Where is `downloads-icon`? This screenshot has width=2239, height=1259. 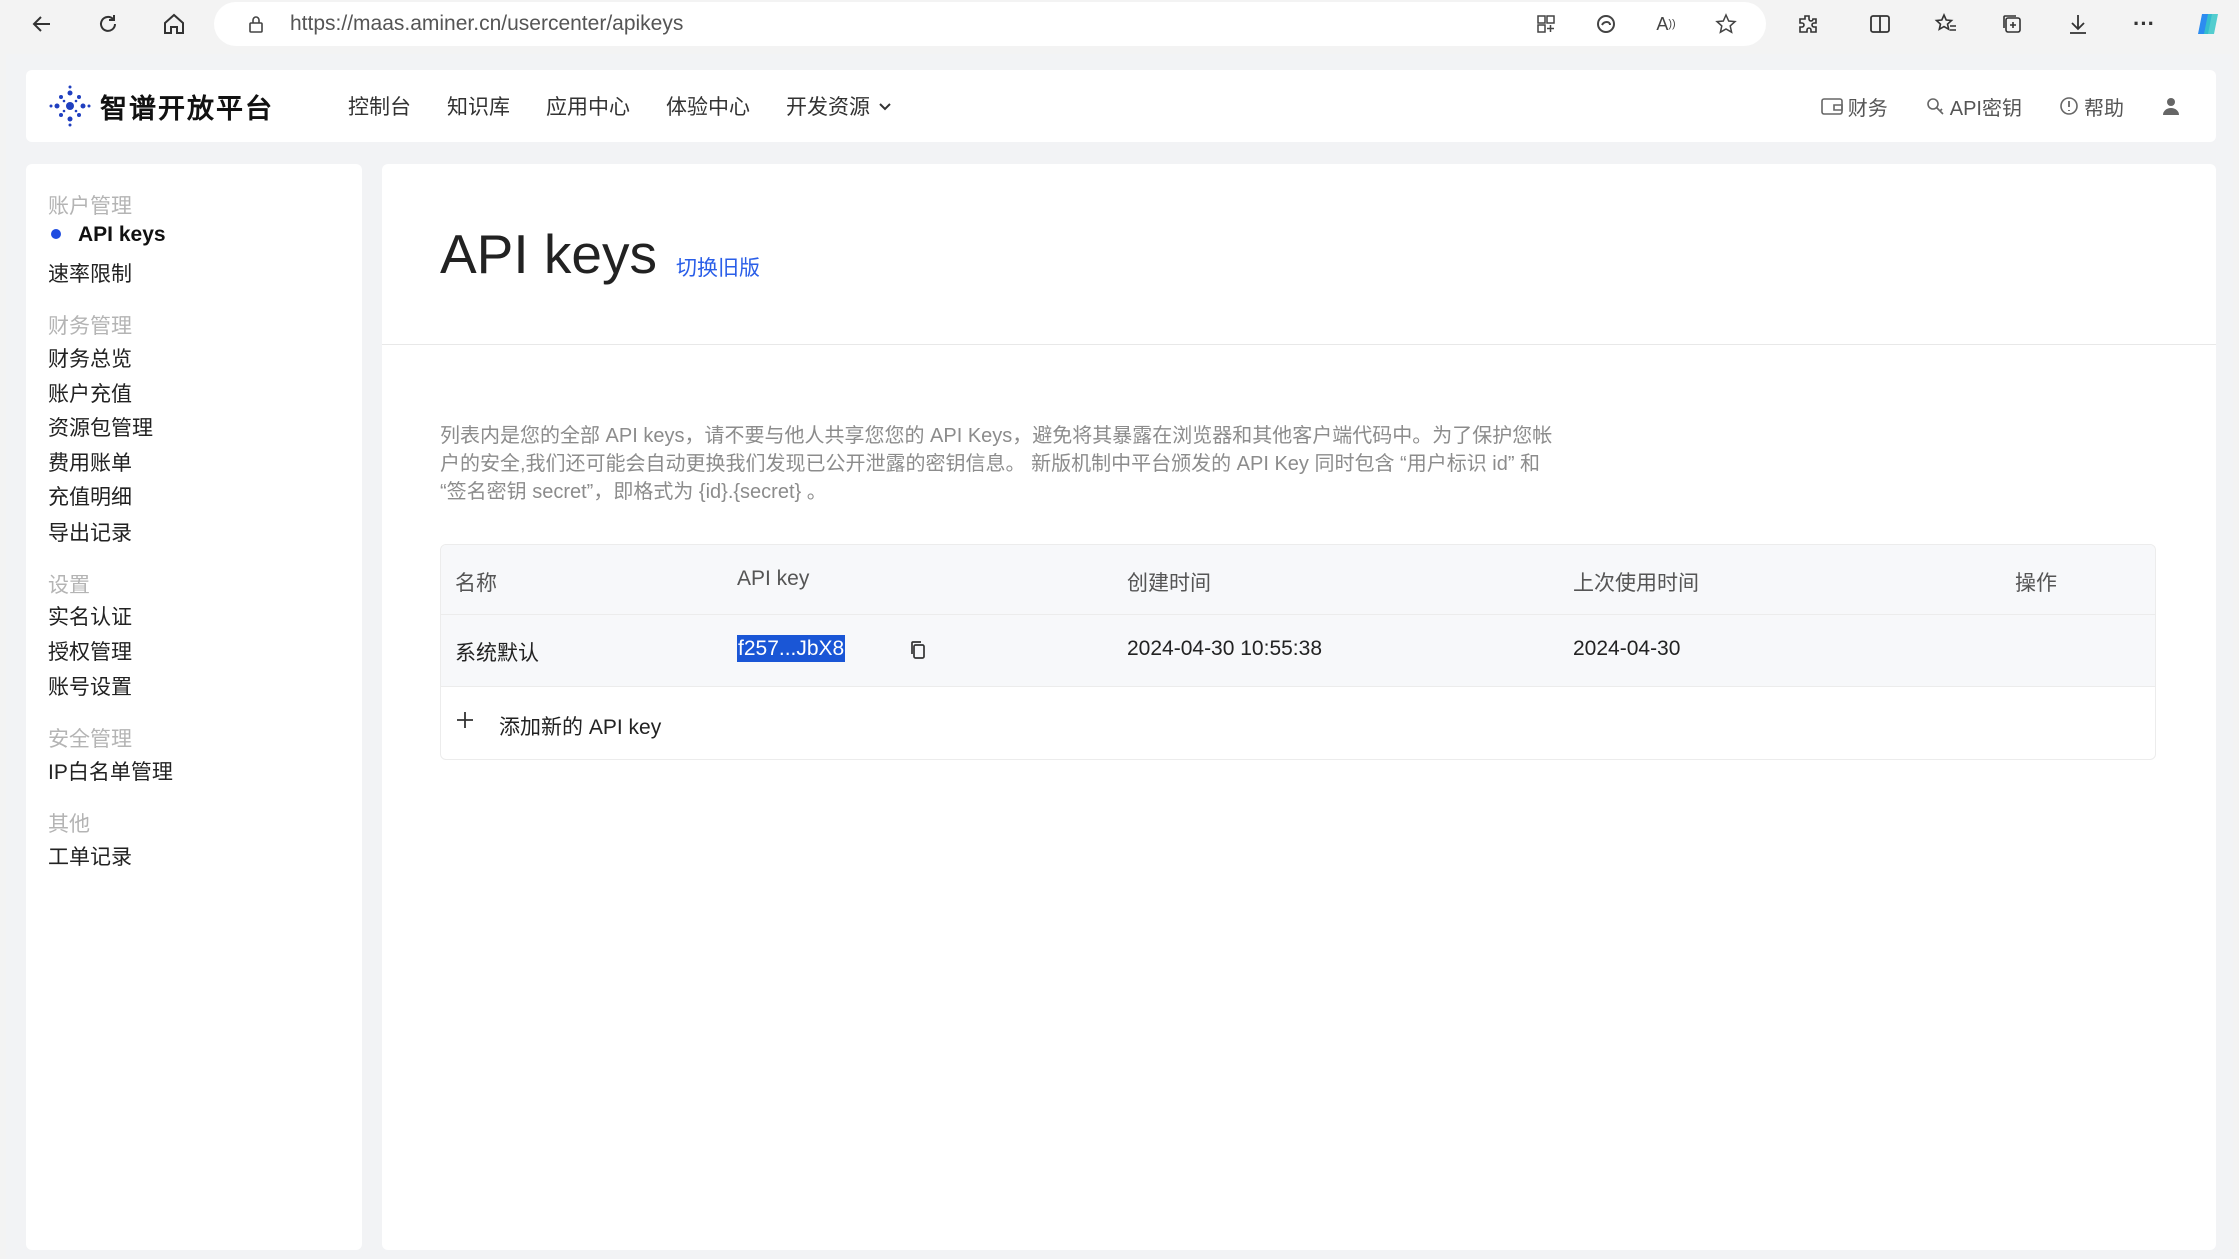
downloads-icon is located at coordinates (2078, 24).